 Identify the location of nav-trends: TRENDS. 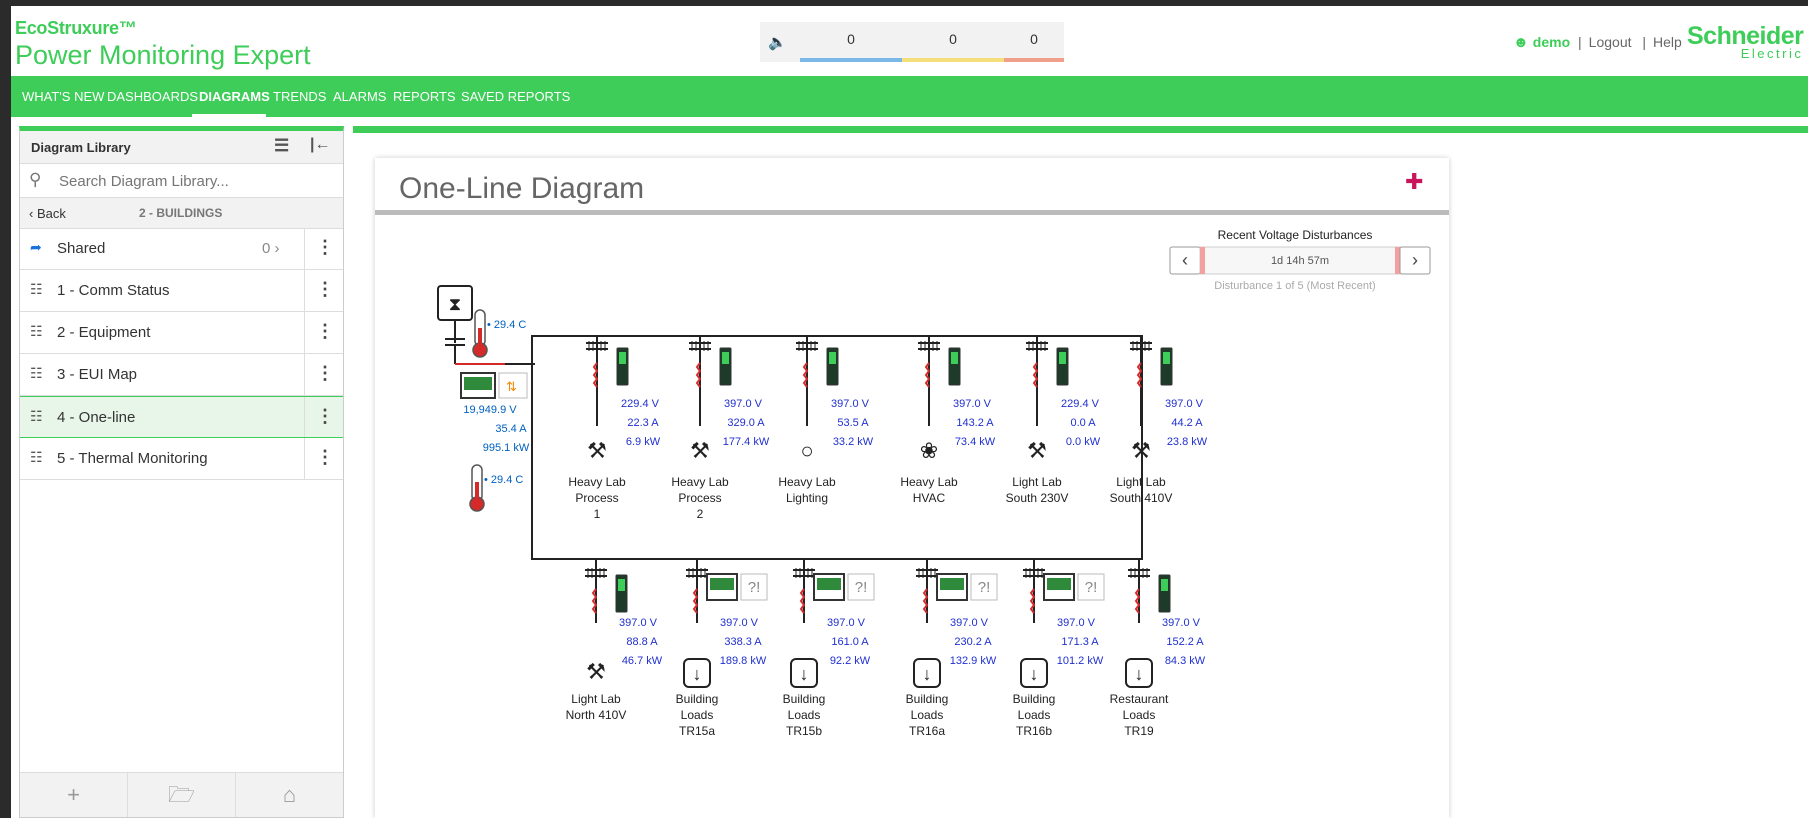
(299, 96).